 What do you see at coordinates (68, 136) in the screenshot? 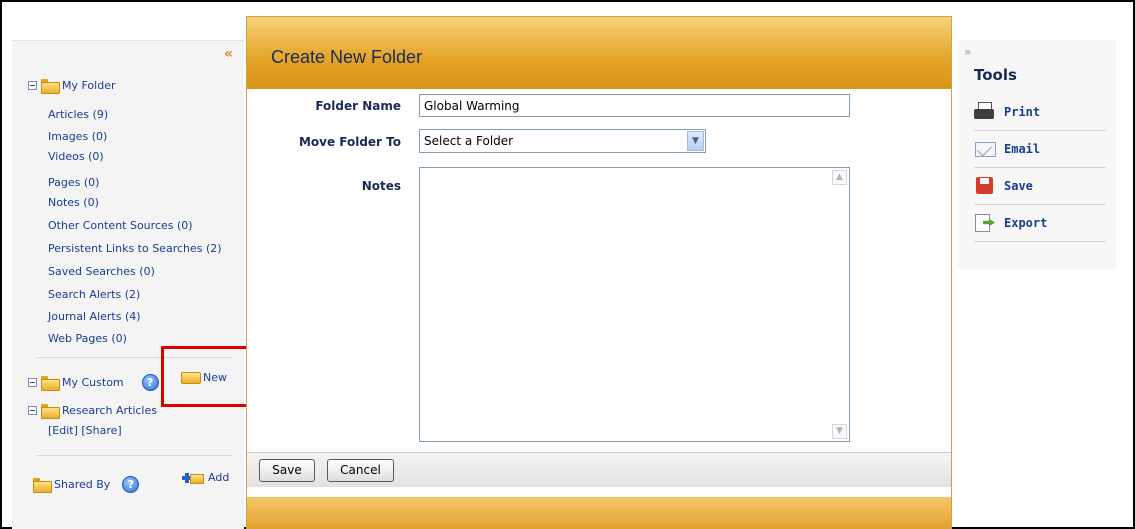
I see `item-label: Images` at bounding box center [68, 136].